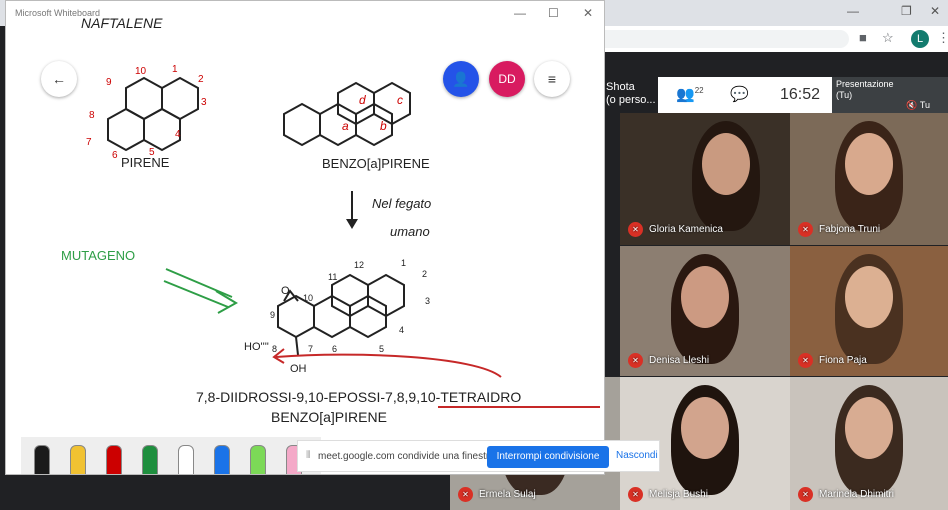  I want to click on svg-text: c, so click(400, 100).